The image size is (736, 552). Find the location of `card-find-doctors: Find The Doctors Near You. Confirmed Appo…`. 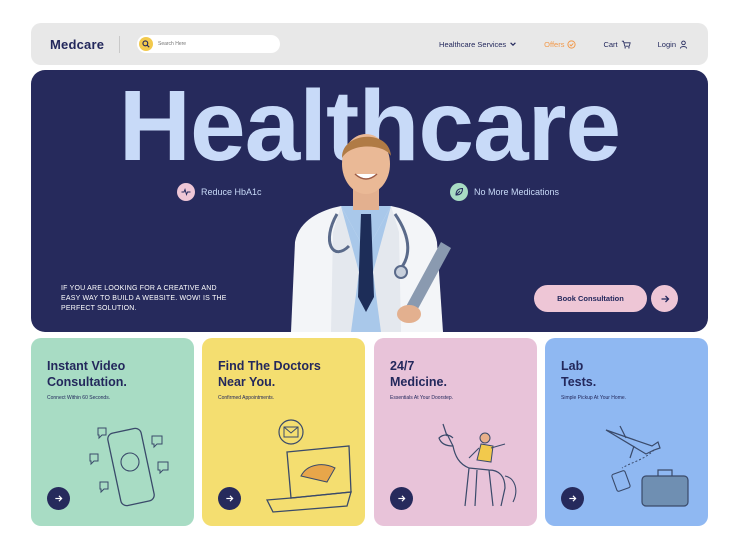

card-find-doctors: Find The Doctors Near You. Confirmed Appo… is located at coordinates (283, 432).